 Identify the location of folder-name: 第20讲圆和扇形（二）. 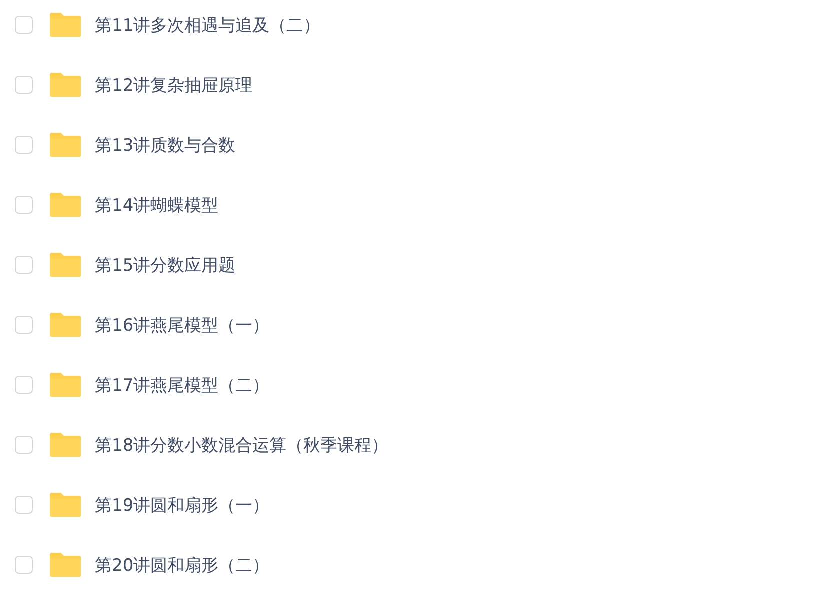
(182, 565).